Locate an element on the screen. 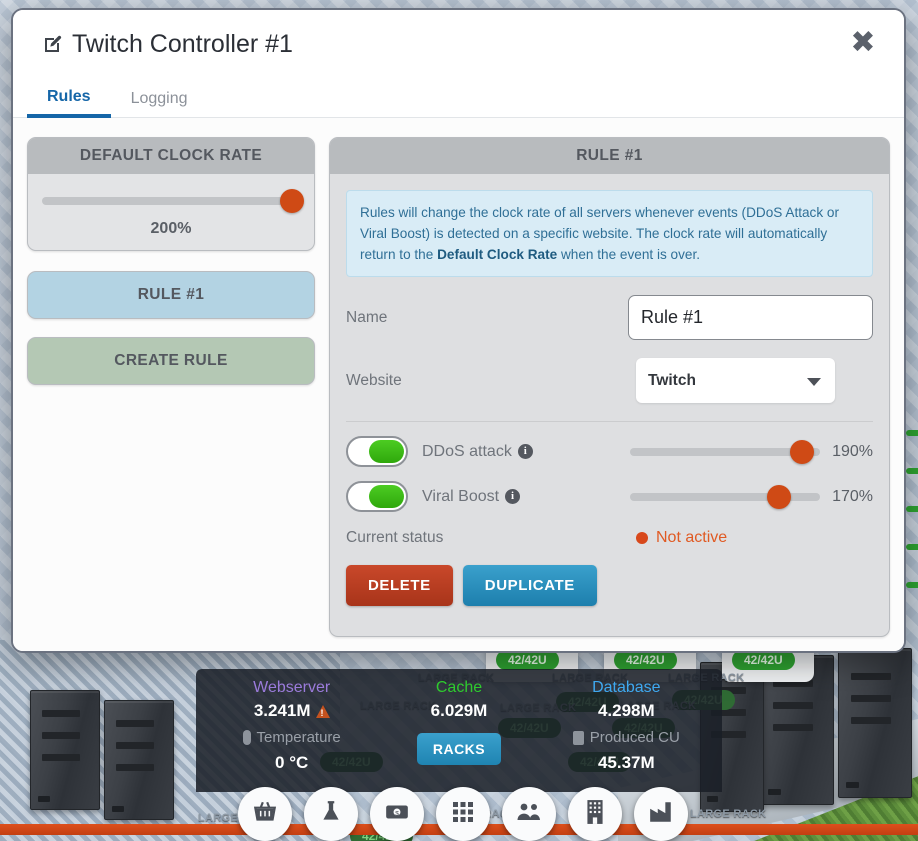 The image size is (918, 841). ddos-attack-slider is located at coordinates (725, 451).